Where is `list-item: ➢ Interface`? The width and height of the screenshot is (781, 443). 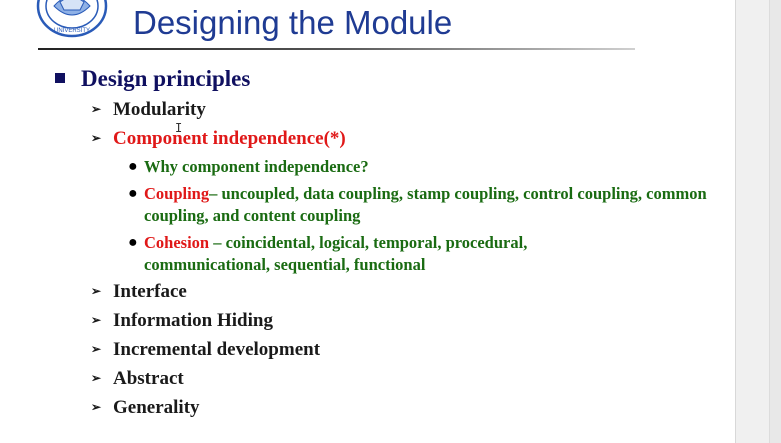 list-item: ➢ Interface is located at coordinates (139, 292).